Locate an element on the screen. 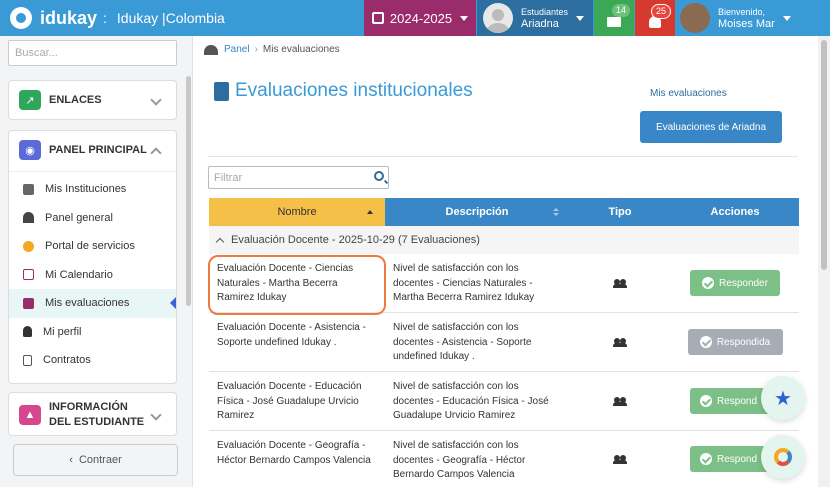 The image size is (830, 487). column-label: Descripción is located at coordinates (477, 212).